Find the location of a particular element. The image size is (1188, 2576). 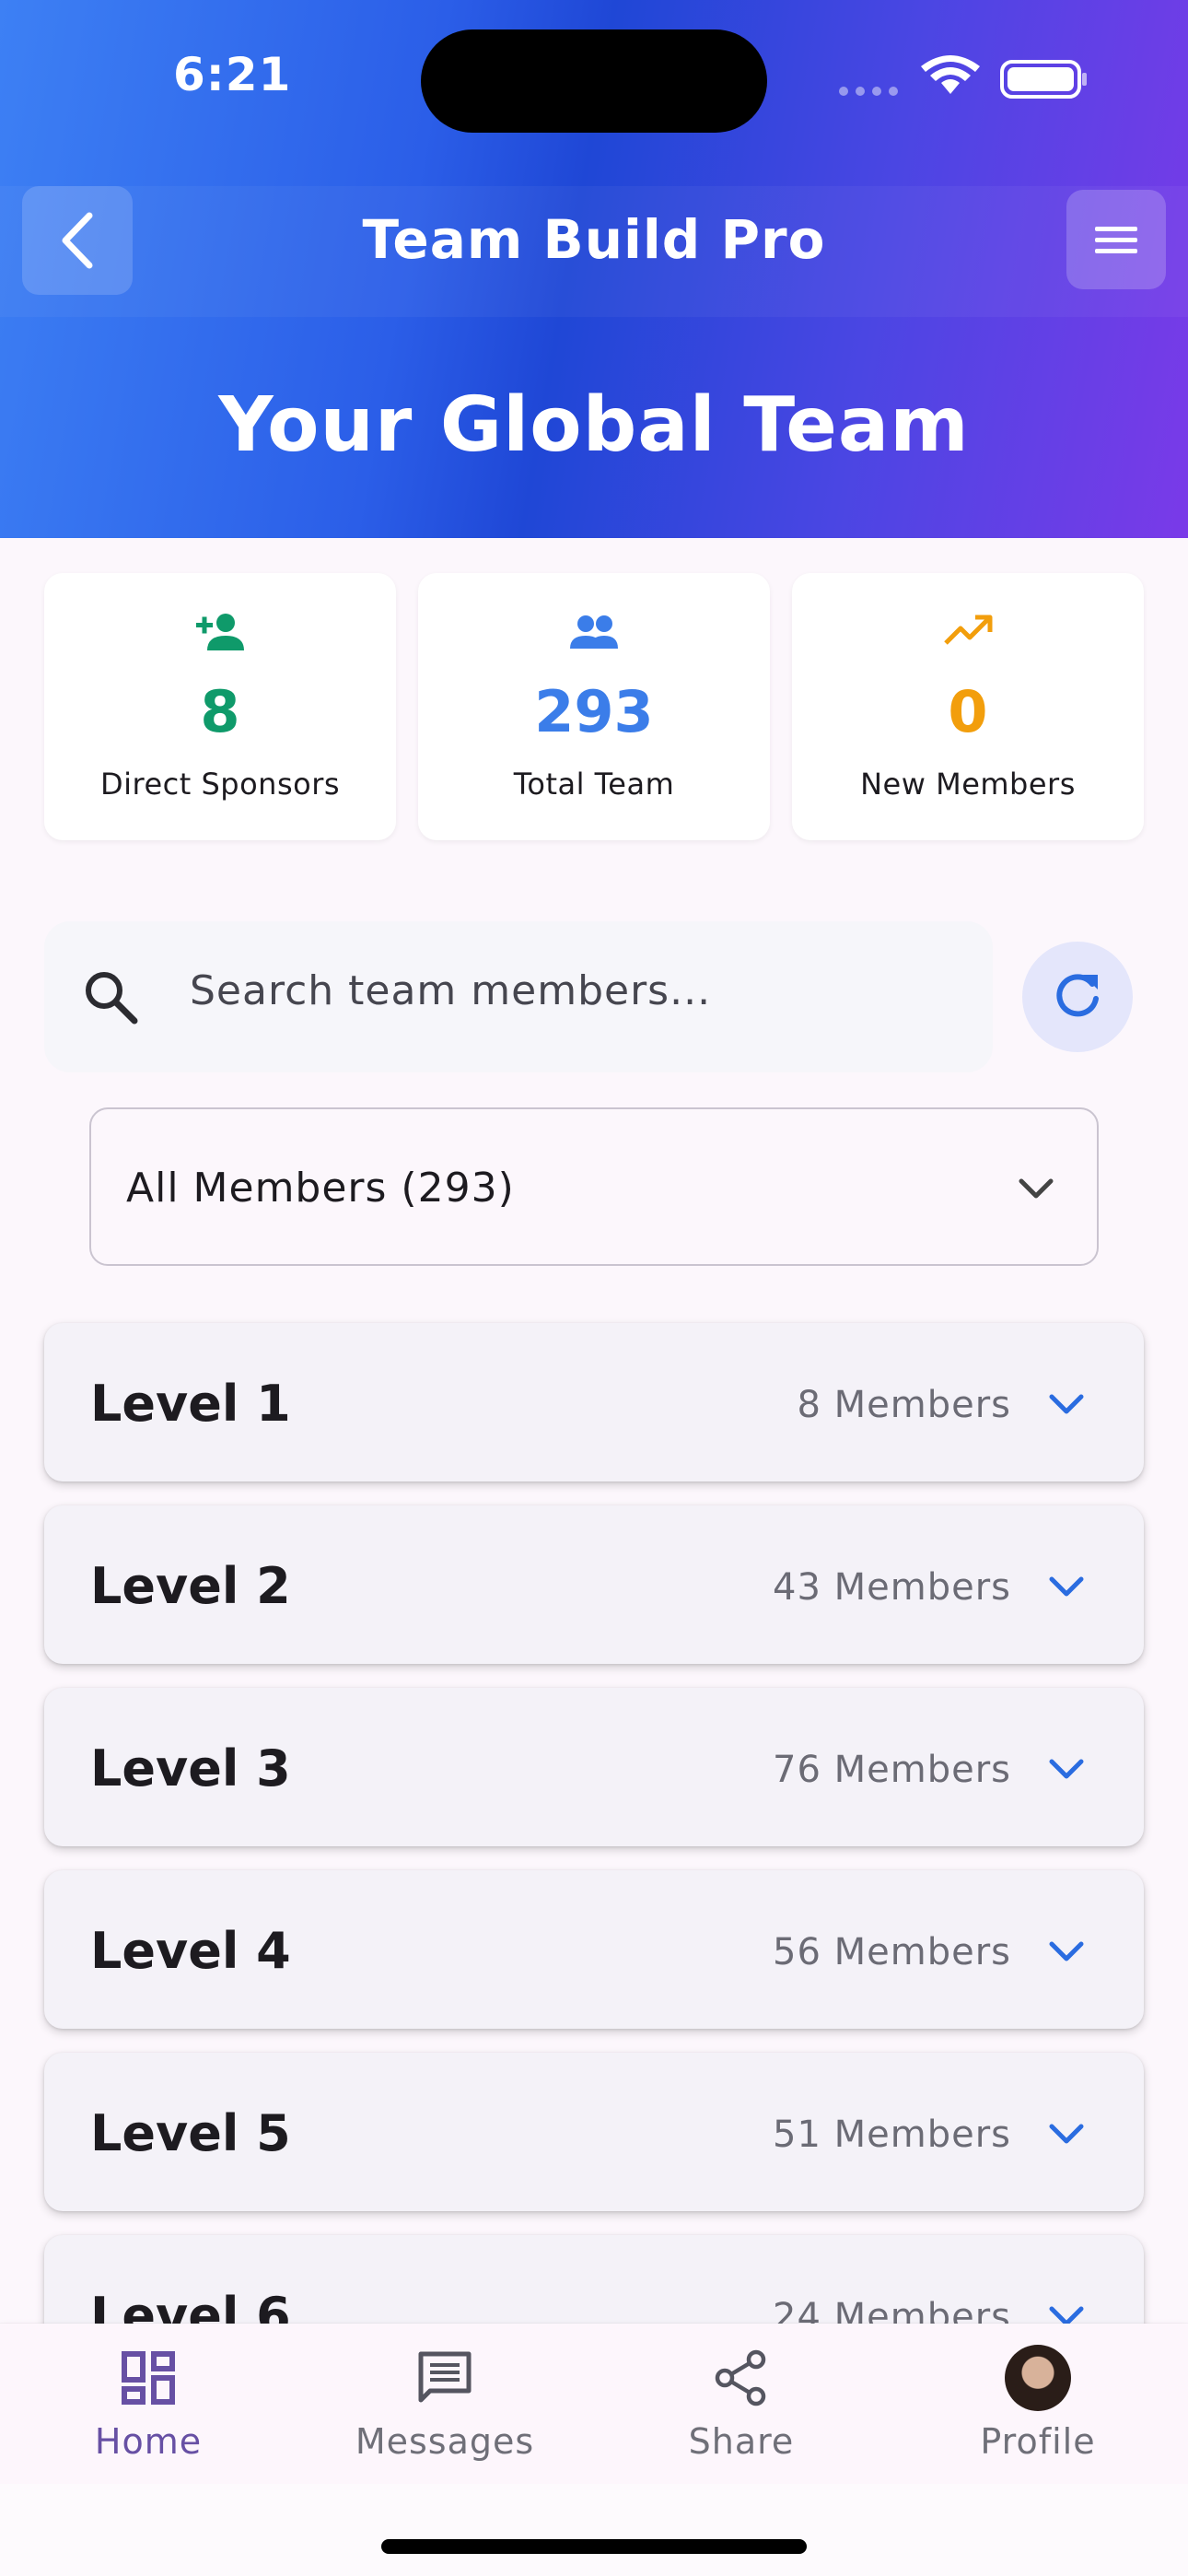

level-member-count: 56 Members is located at coordinates (892, 1952).